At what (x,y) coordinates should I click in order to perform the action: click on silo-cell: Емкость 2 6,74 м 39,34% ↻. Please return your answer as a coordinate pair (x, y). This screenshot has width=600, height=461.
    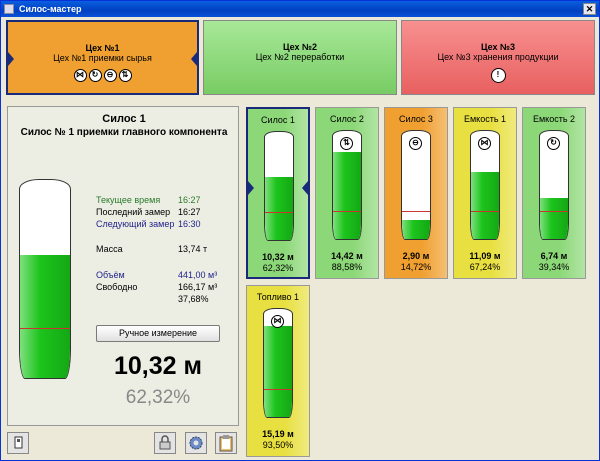
    Looking at the image, I should click on (554, 193).